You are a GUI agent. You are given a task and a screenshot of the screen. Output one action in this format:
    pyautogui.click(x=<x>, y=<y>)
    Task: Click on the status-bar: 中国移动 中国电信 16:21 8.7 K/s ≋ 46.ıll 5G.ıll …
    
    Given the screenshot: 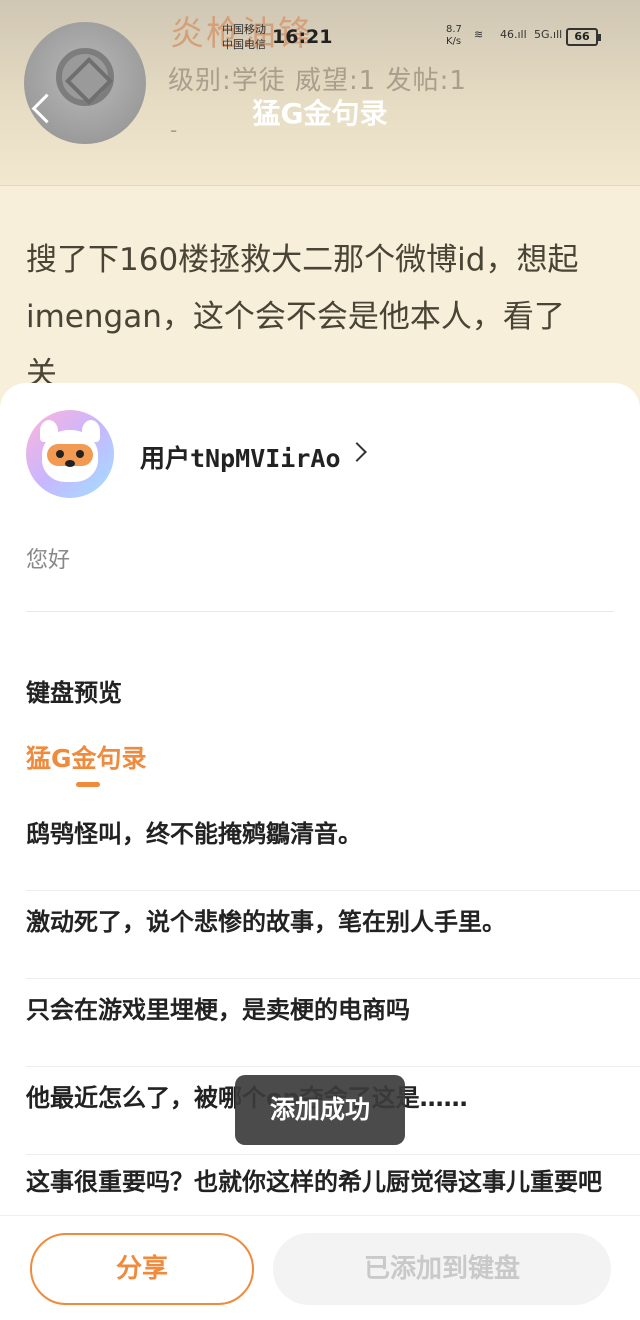 What is the action you would take?
    pyautogui.click(x=320, y=40)
    